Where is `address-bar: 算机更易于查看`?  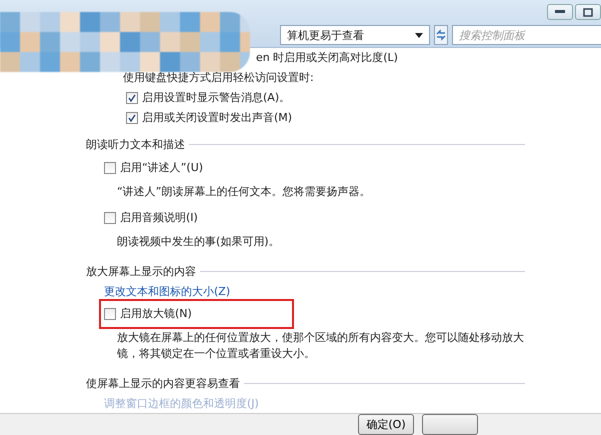
address-bar: 算机更易于查看 is located at coordinates (355, 35).